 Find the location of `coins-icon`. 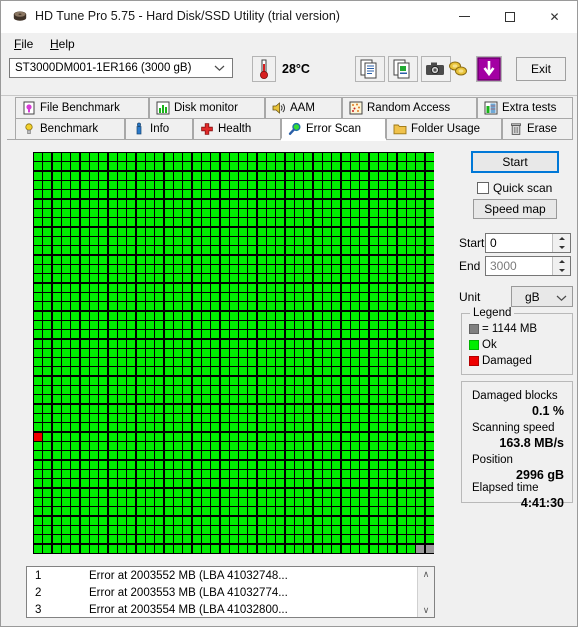

coins-icon is located at coordinates (458, 68).